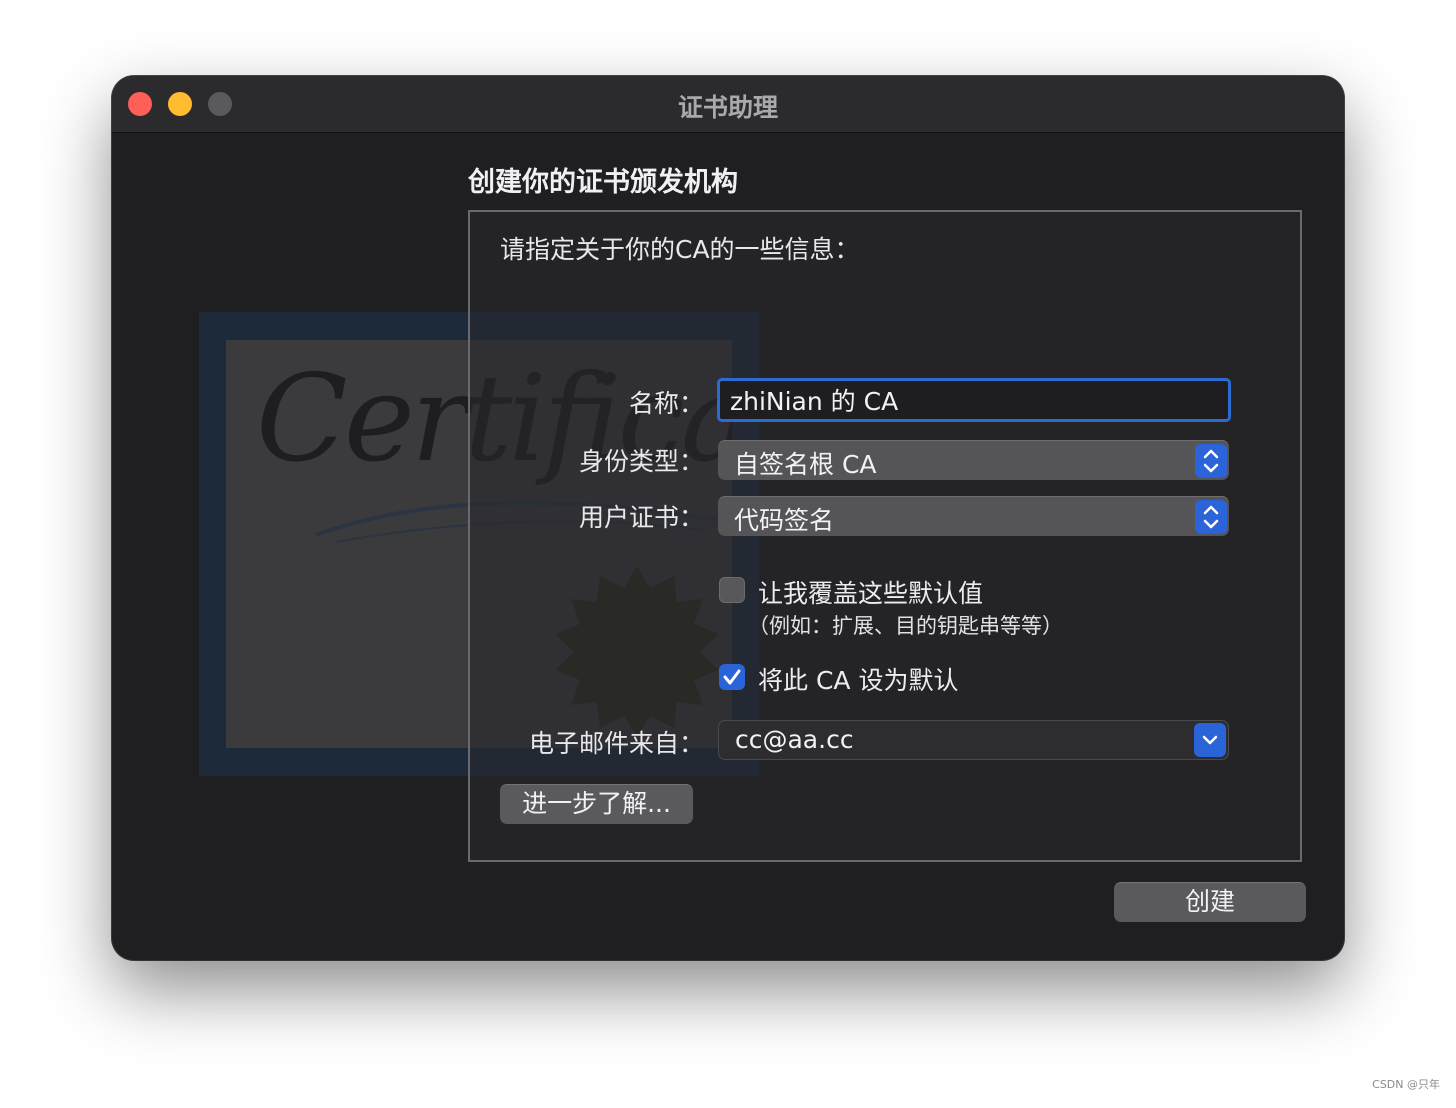 The height and width of the screenshot is (1108, 1456). I want to click on user-certificate-popup: 代码签名, so click(973, 516).